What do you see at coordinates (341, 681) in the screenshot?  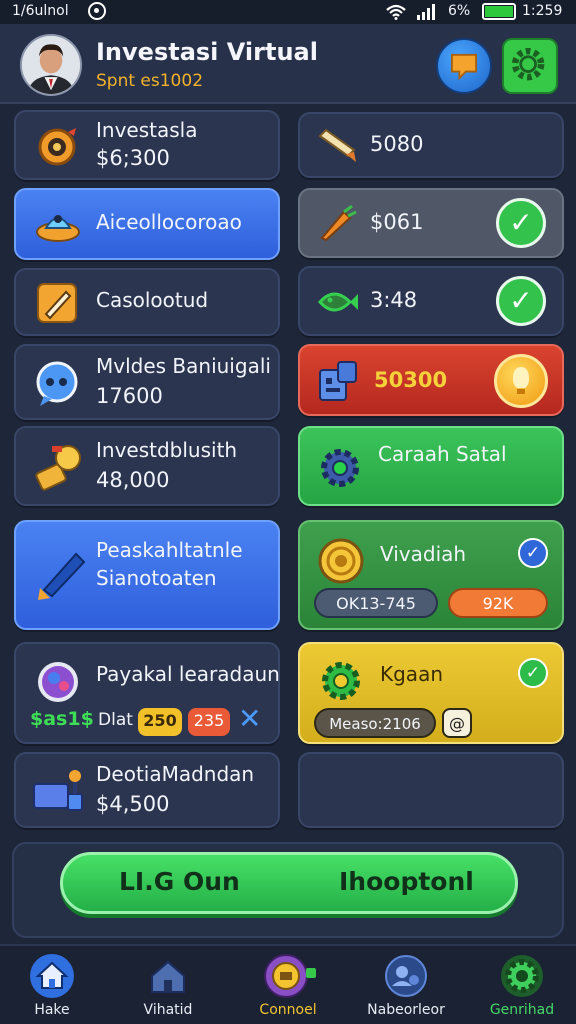 I see `green-gear-icon` at bounding box center [341, 681].